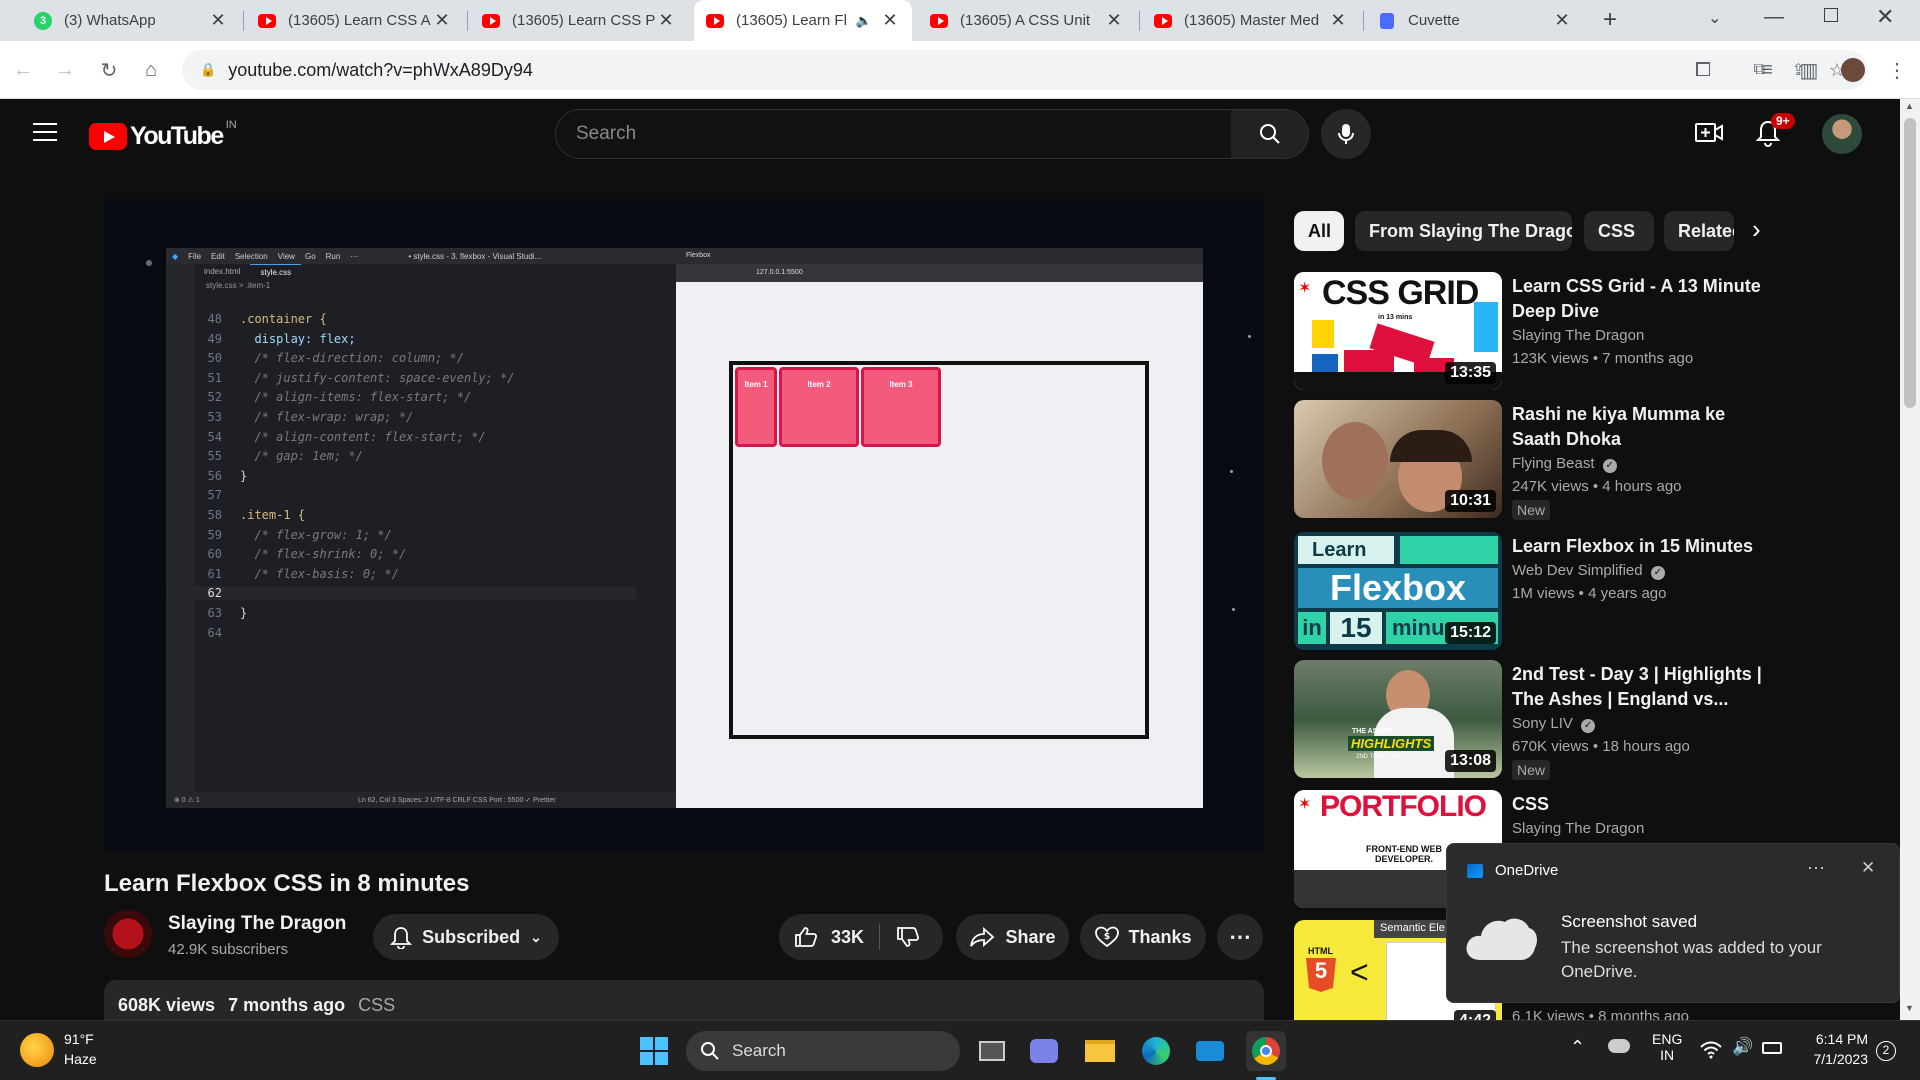  Describe the element at coordinates (828, 937) in the screenshot. I see `like-button: 33K` at that location.